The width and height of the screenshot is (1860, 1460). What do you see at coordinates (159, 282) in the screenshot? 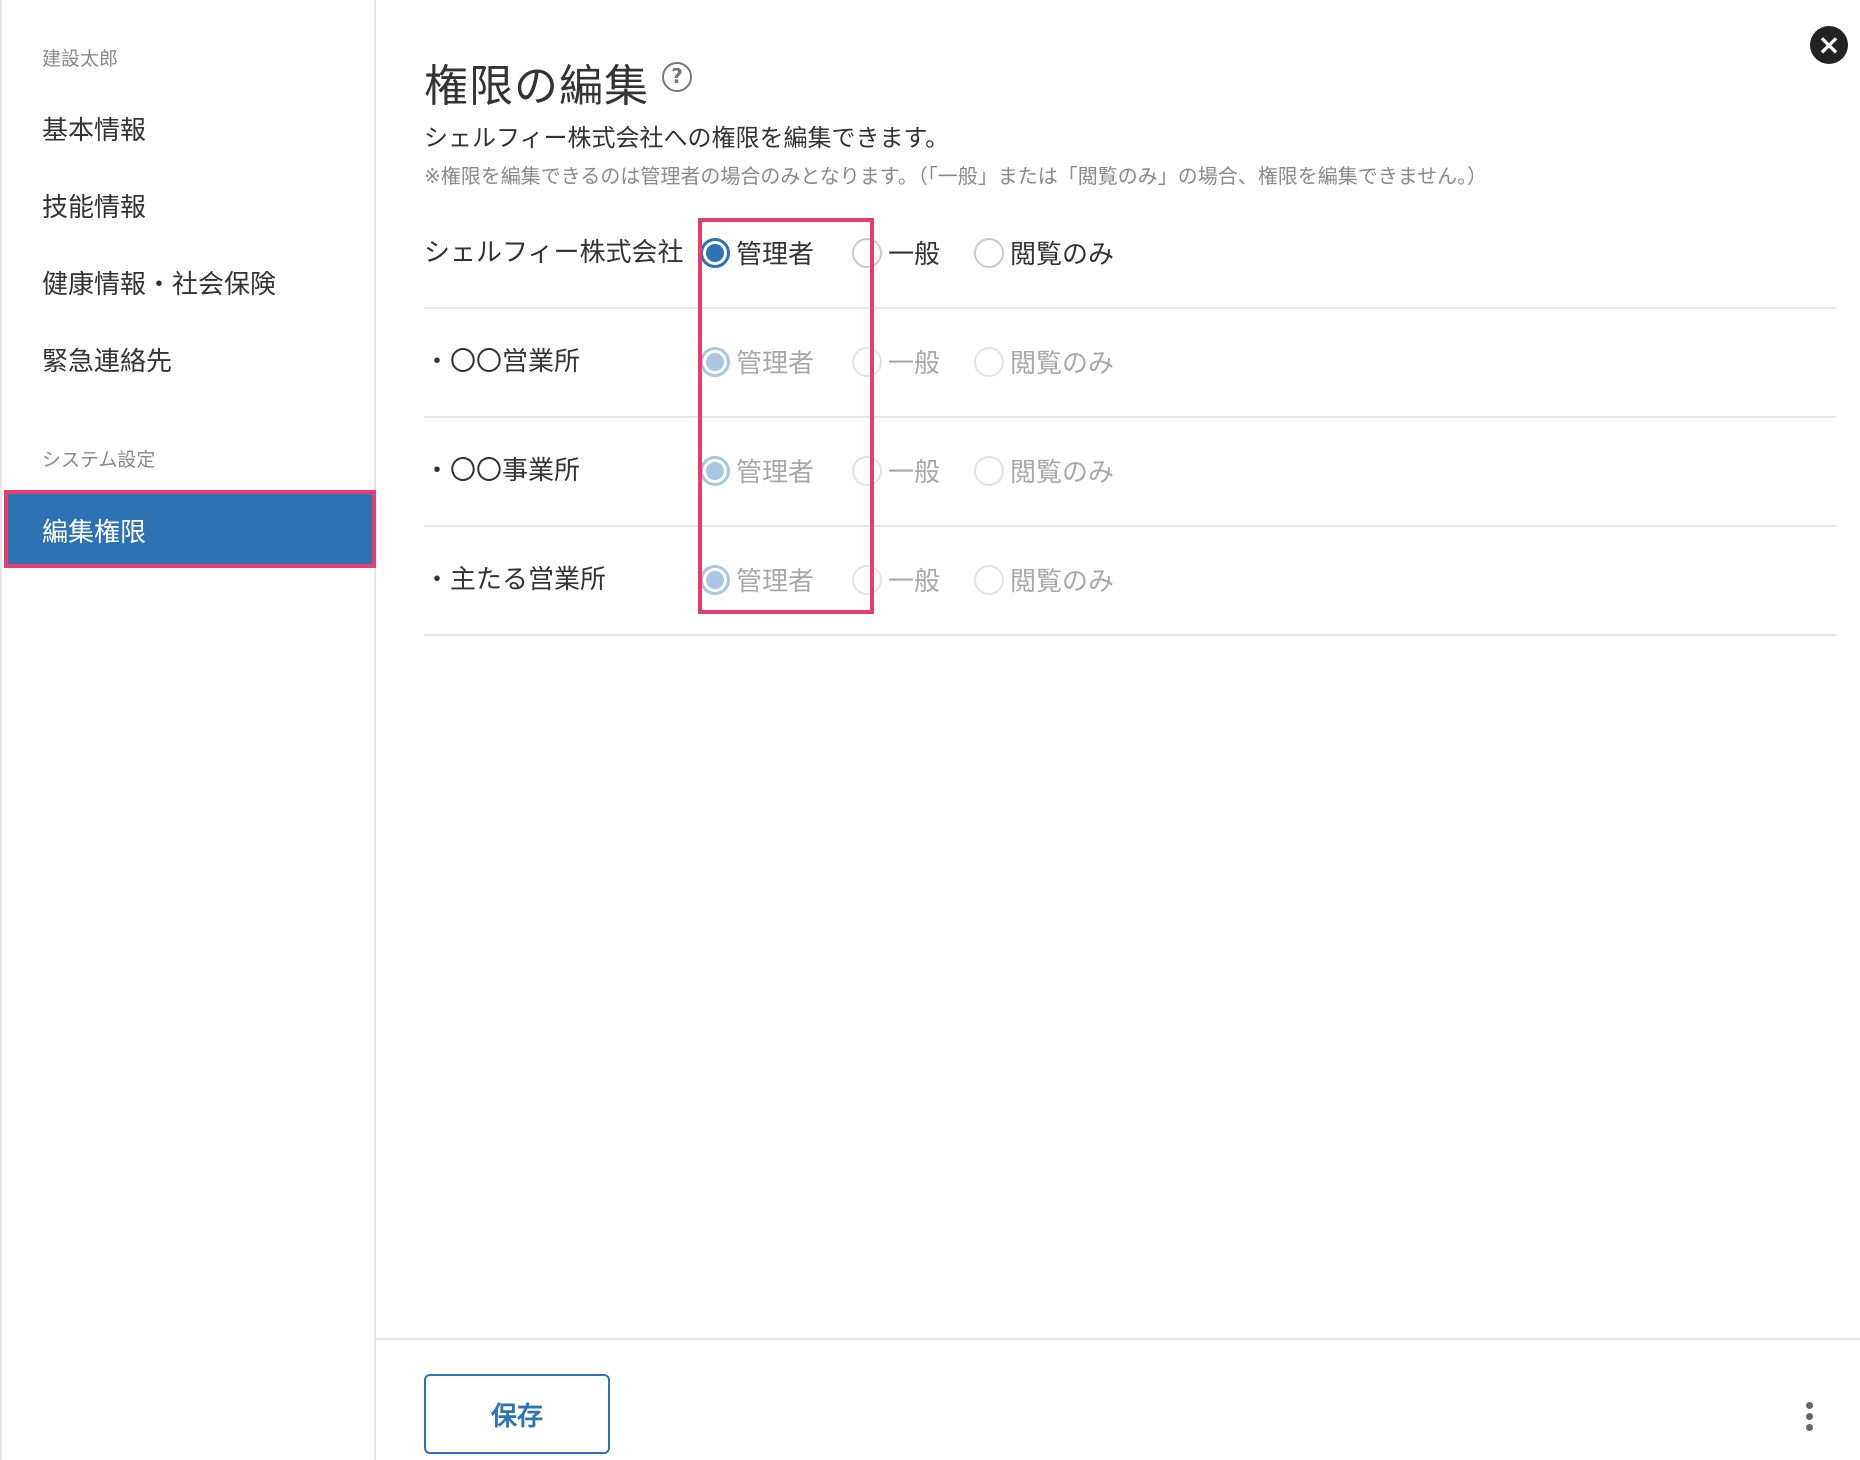
I see `sidebar-item-health-insurance: 健康情報・社会保険` at bounding box center [159, 282].